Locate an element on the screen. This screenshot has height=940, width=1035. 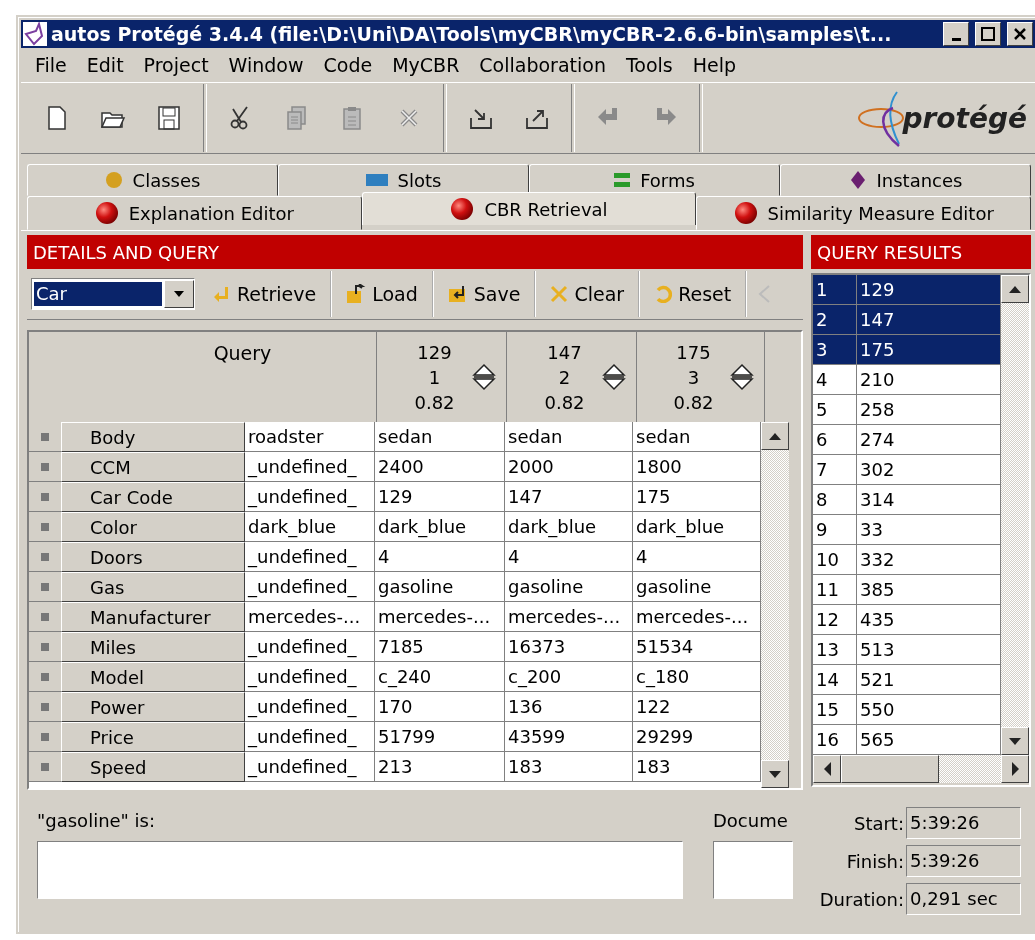
table-cell: 10 is located at coordinates (835, 560).